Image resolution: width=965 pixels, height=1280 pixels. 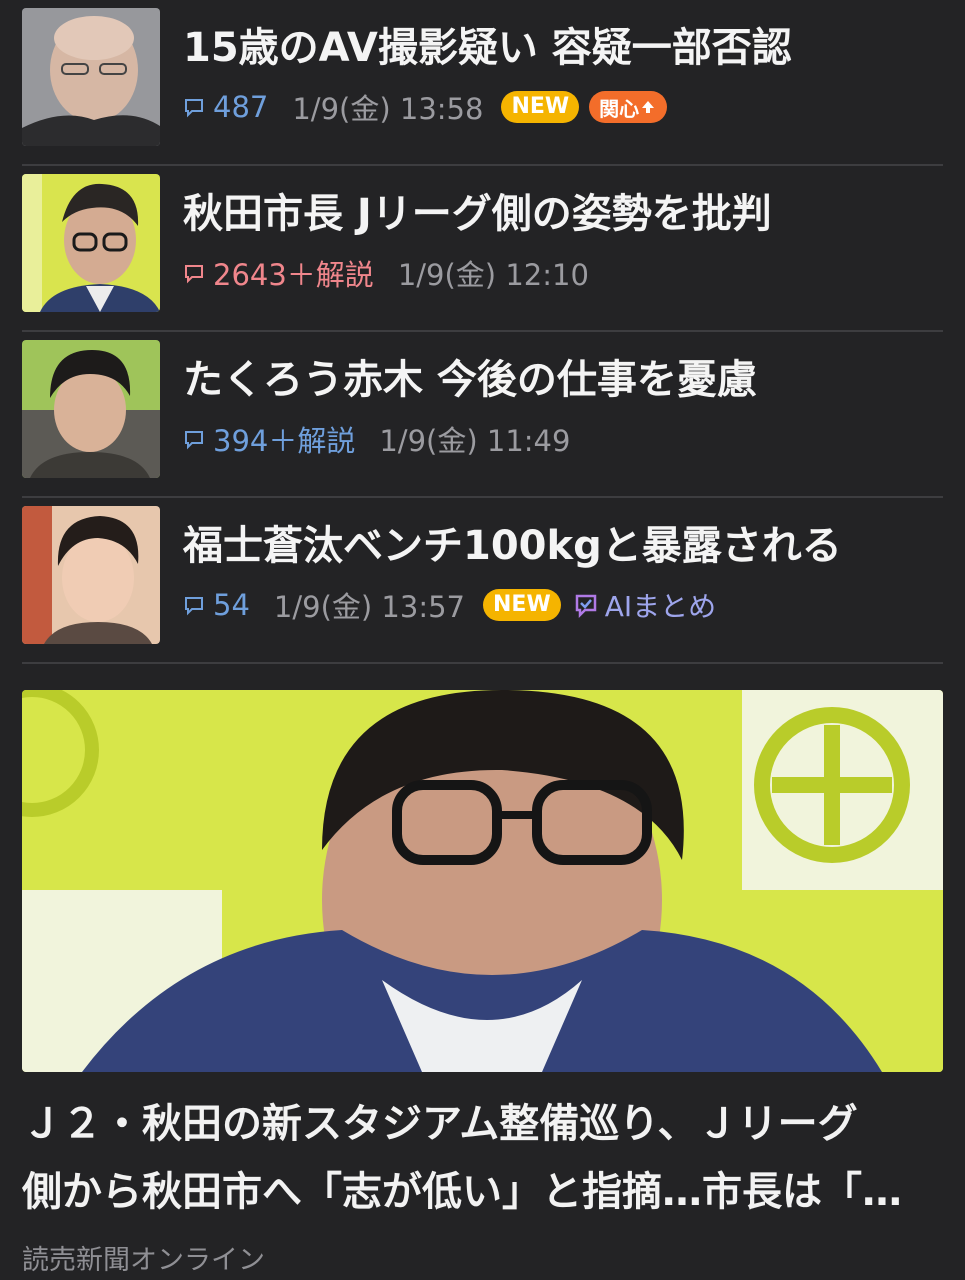 I want to click on article-meta: 394＋解説 1/9(金) 11:49, so click(x=563, y=439).